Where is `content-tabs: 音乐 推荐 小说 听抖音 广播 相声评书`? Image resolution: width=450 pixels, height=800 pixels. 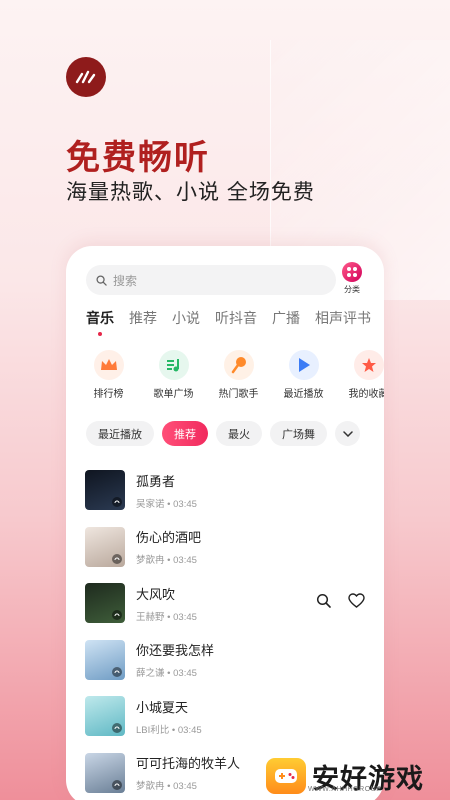
content-tabs: 音乐 推荐 小说 听抖音 广播 相声评书 is located at coordinates (228, 318).